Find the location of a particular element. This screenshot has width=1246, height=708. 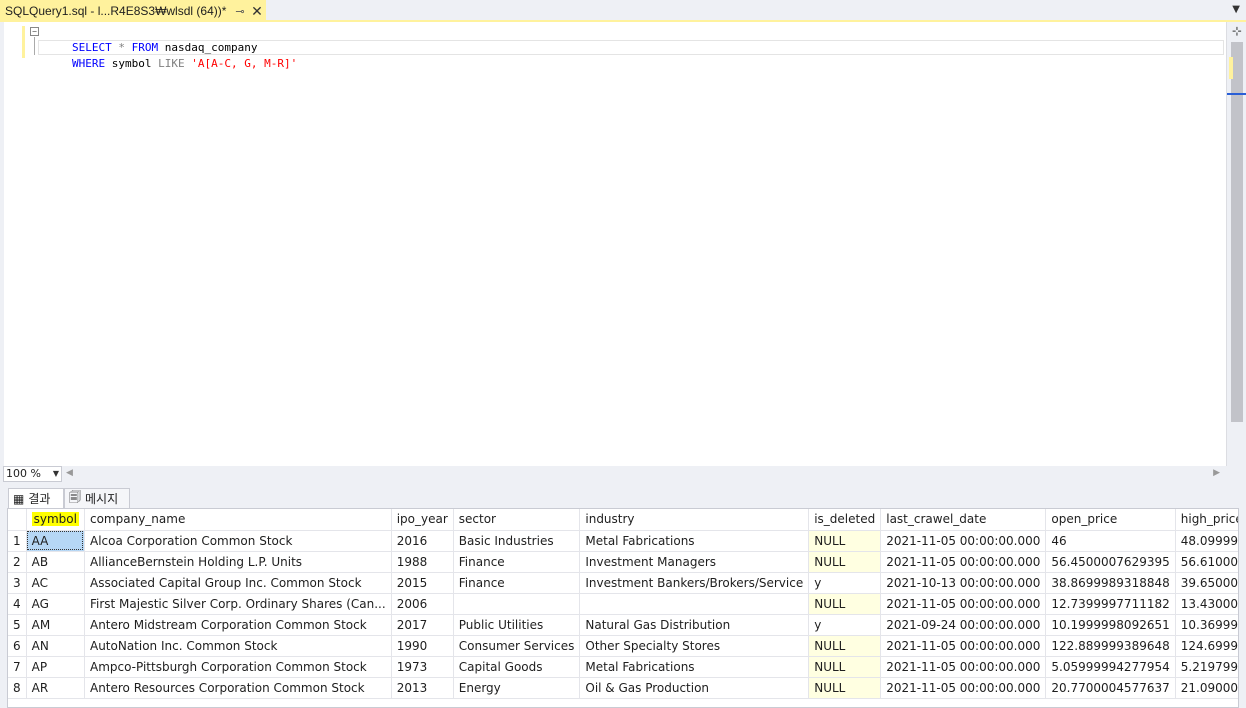

grid-cell: 20.7700004577637 is located at coordinates (1110, 688).